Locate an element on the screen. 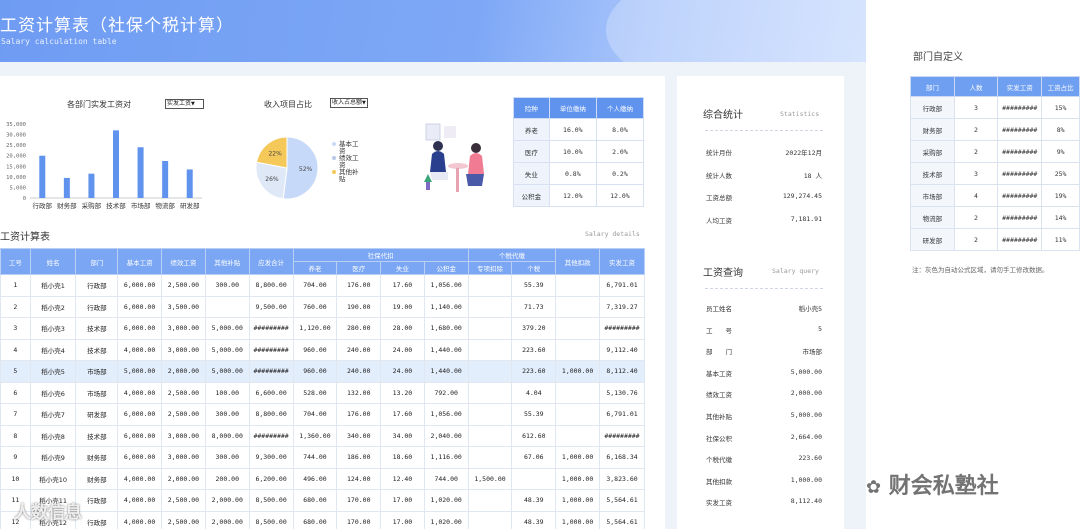 Image resolution: width=1080 pixels, height=529 pixels. insurance-cell: 2.0% is located at coordinates (620, 151).